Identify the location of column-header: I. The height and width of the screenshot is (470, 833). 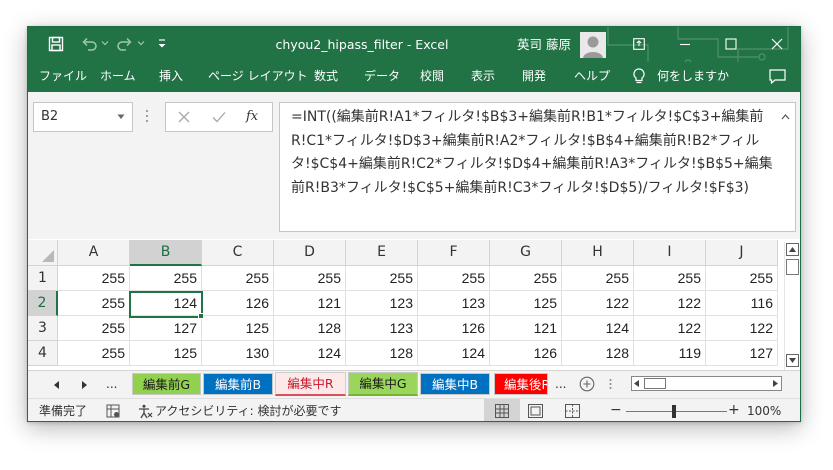
(670, 253).